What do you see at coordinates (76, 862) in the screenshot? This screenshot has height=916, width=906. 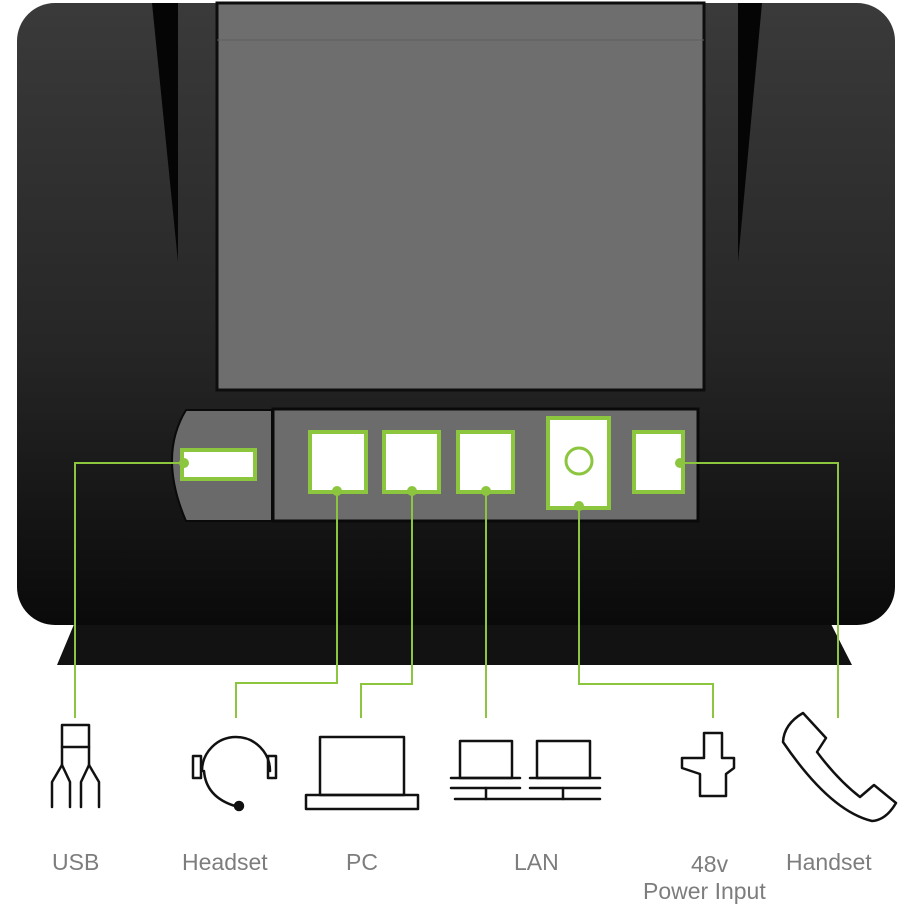 I see `usb-label: USB` at bounding box center [76, 862].